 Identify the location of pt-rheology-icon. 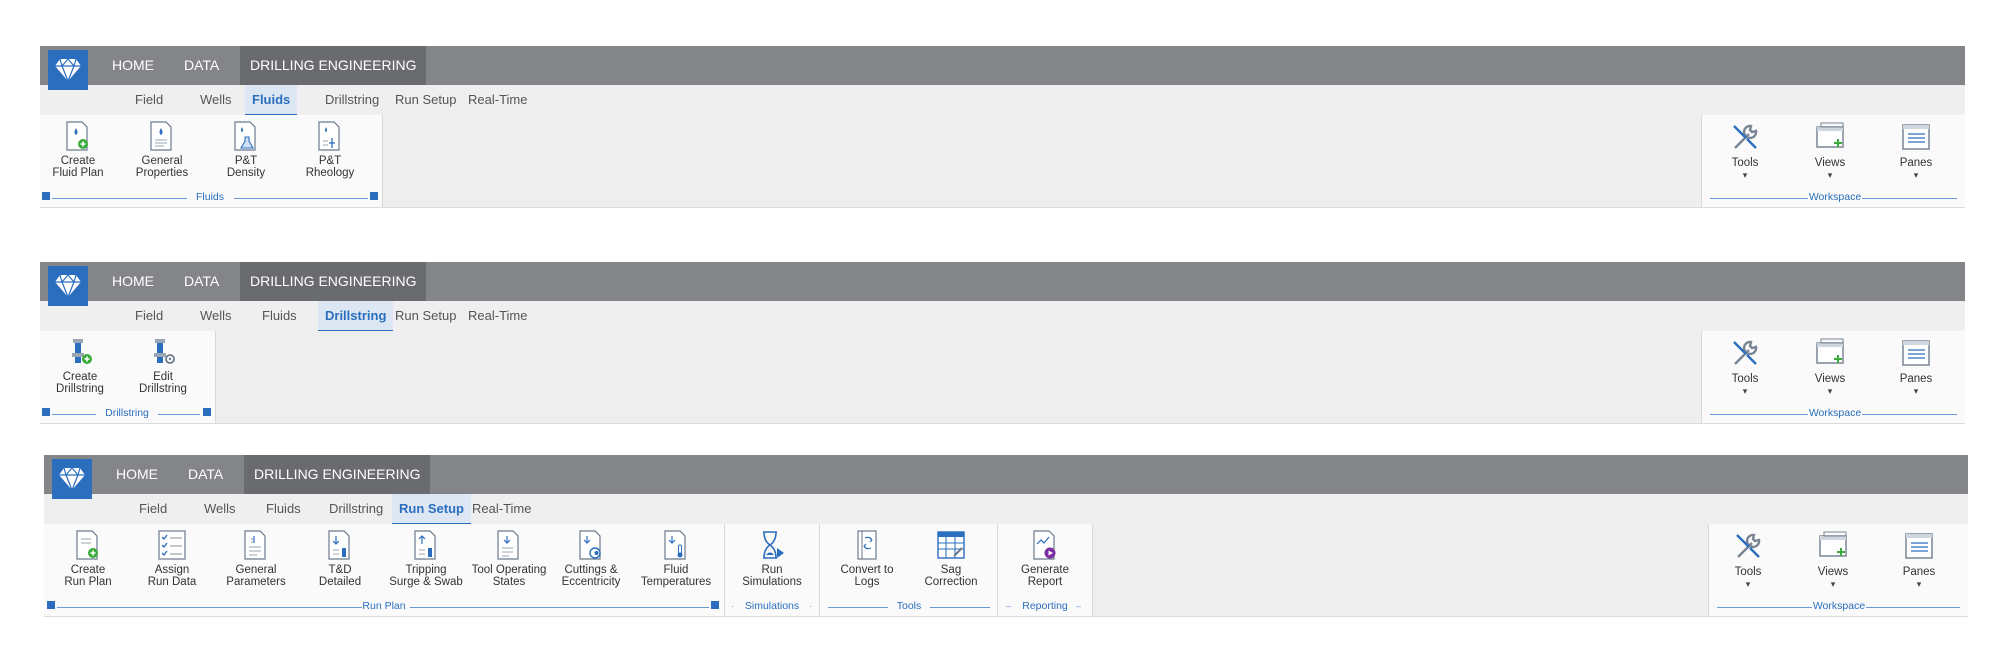
(329, 136).